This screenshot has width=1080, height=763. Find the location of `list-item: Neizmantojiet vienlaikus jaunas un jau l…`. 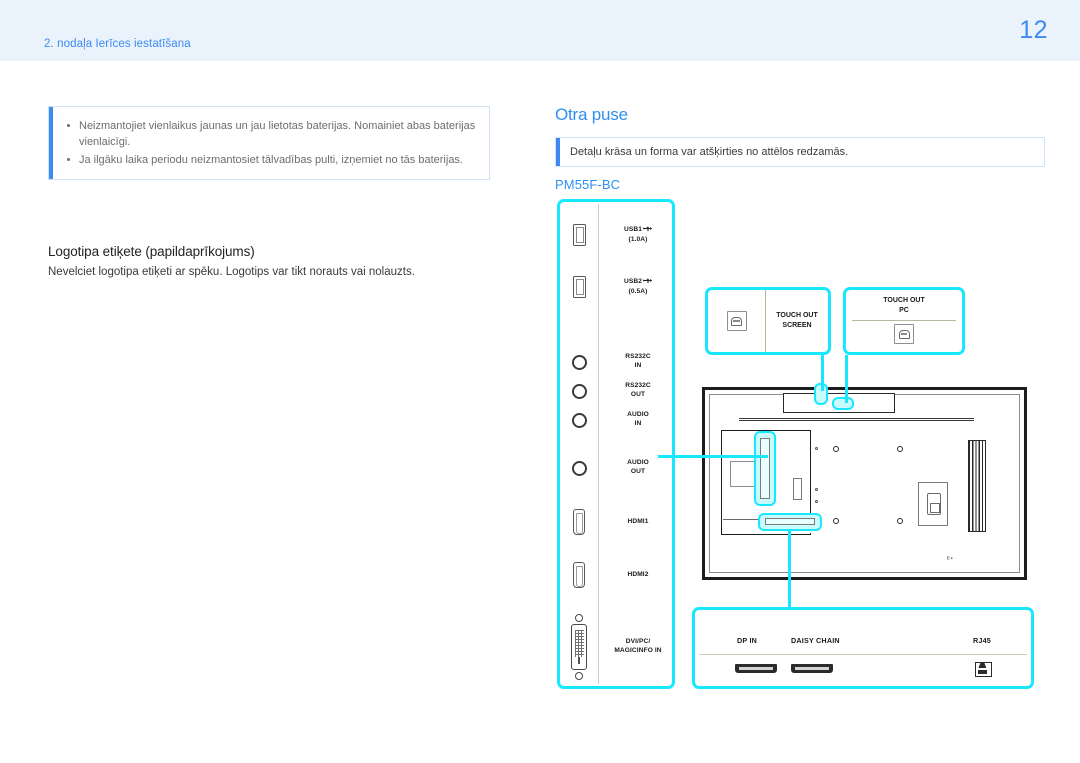

list-item: Neizmantojiet vienlaikus jaunas un jau l… is located at coordinates (272, 134).